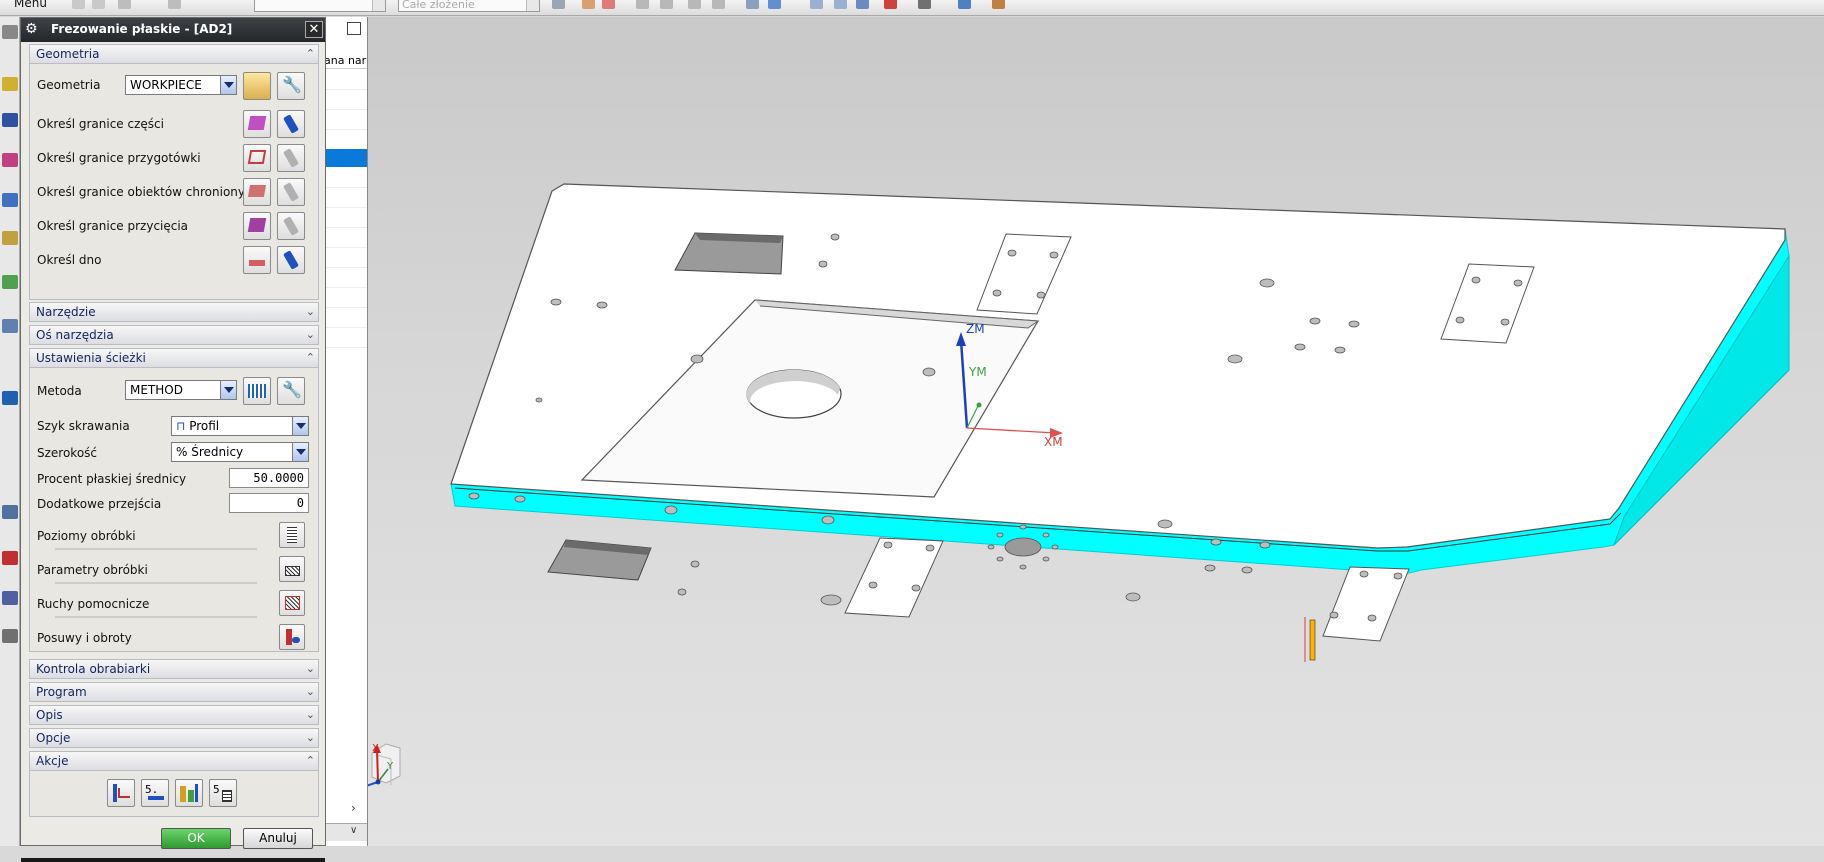  What do you see at coordinates (1312, 640) in the screenshot?
I see `tool-marker` at bounding box center [1312, 640].